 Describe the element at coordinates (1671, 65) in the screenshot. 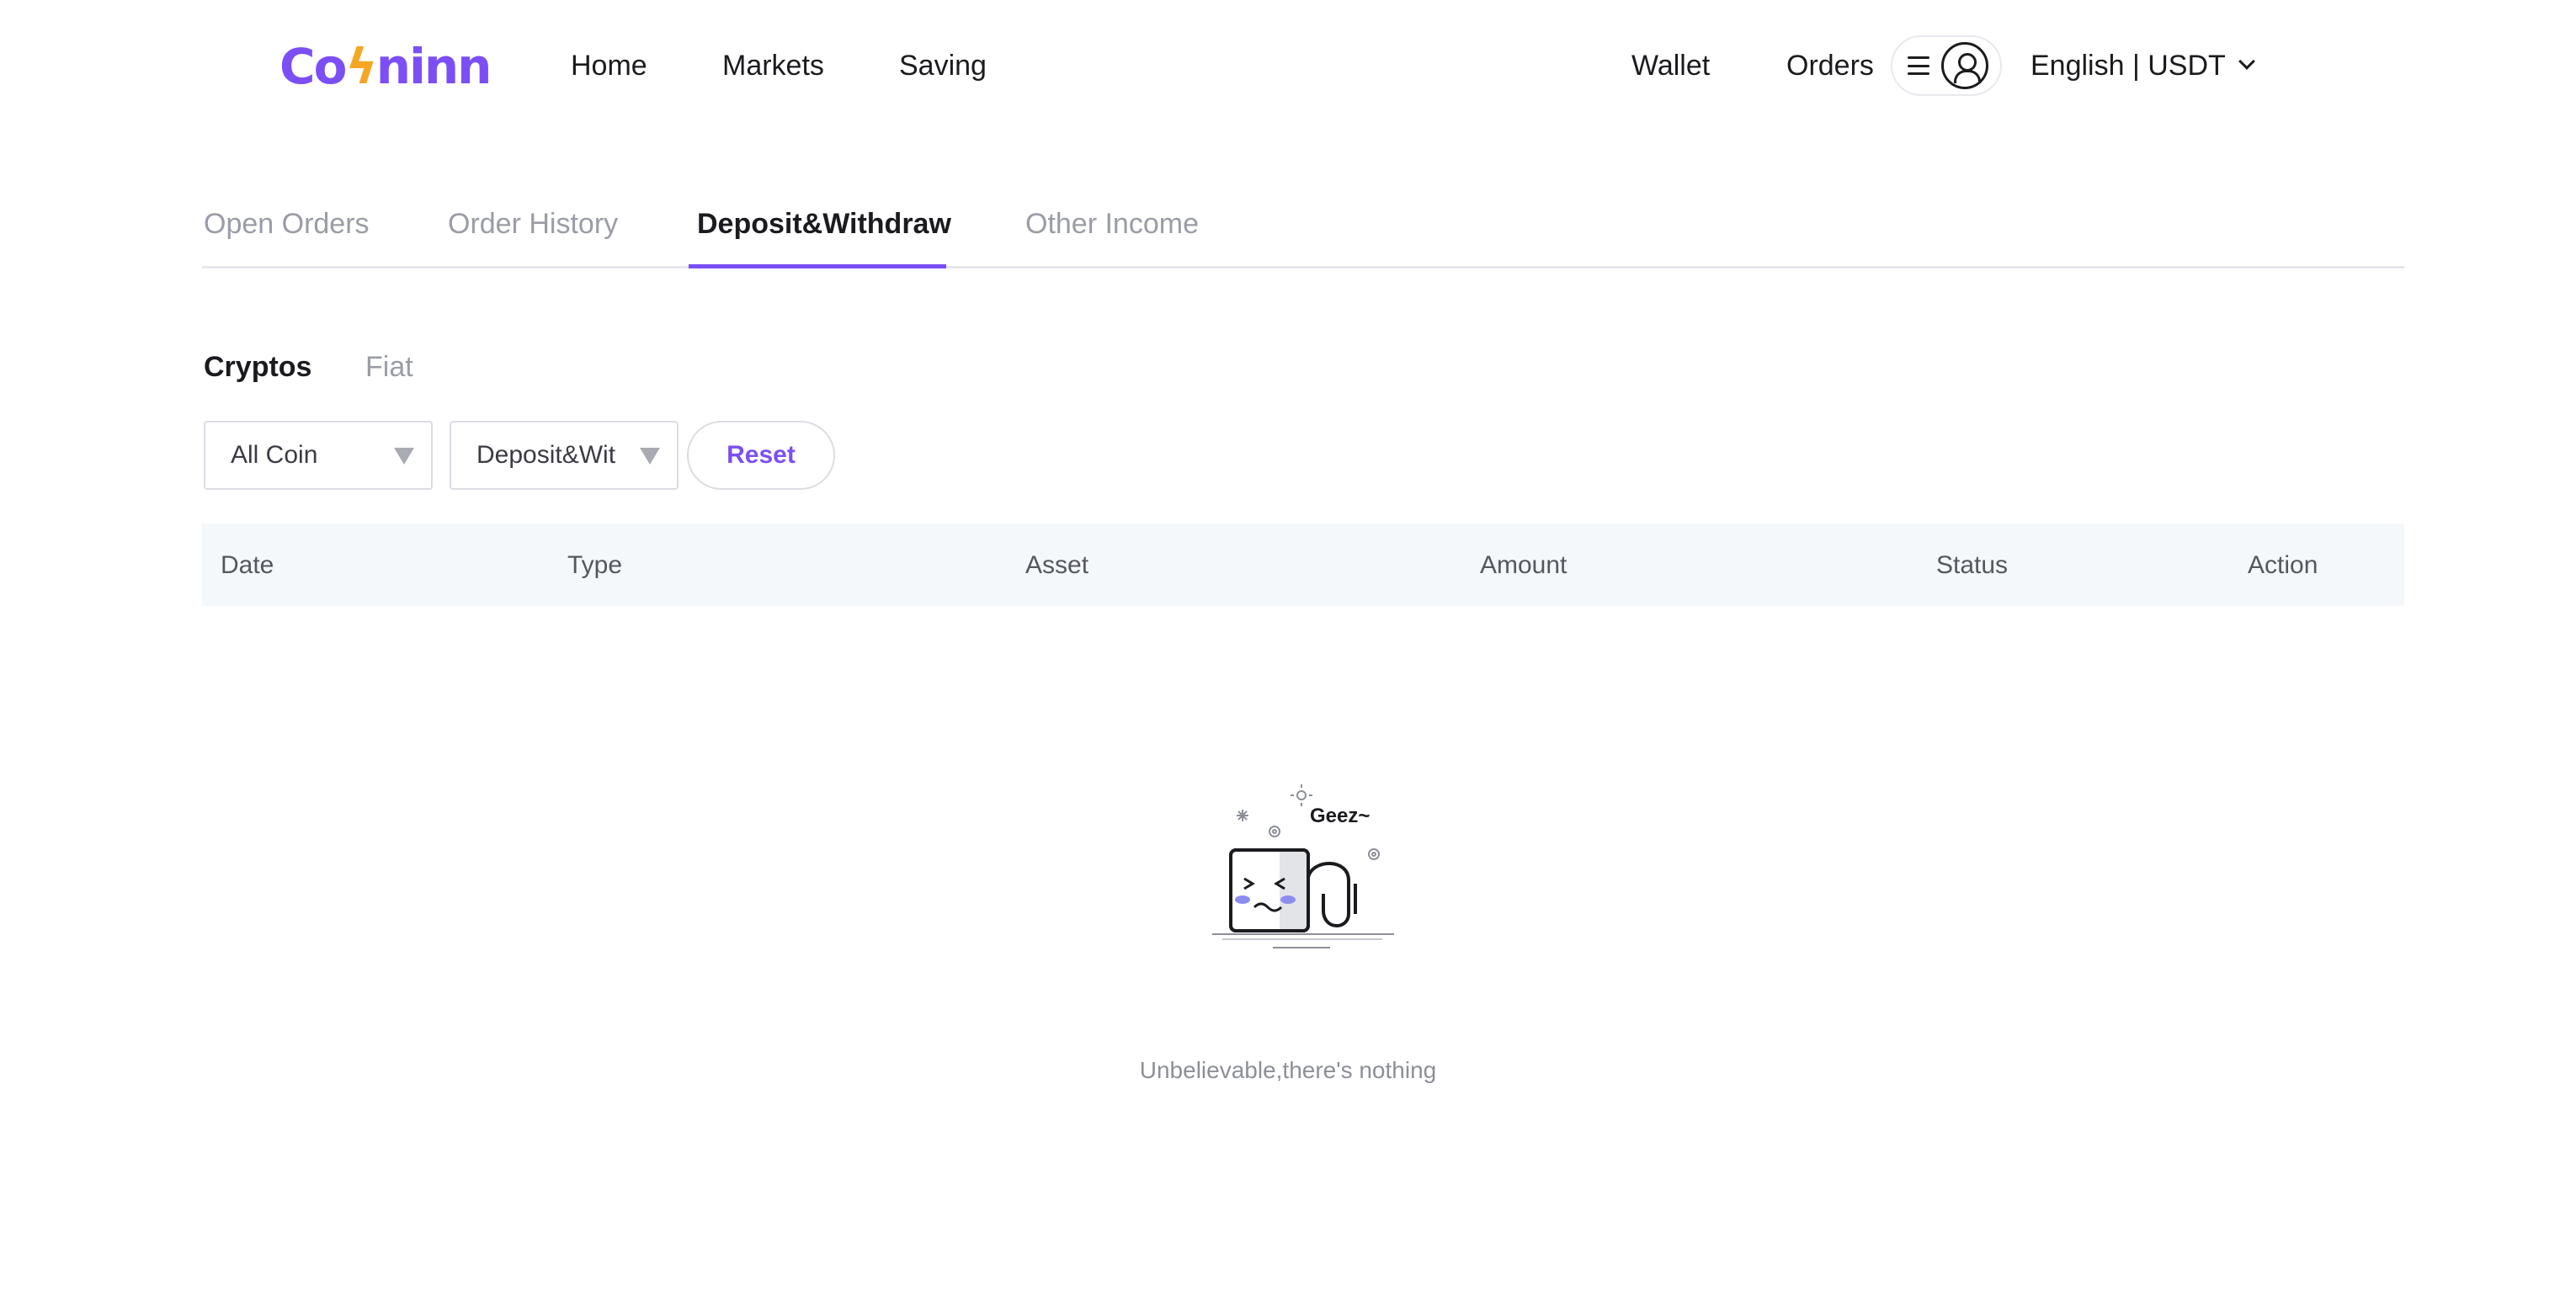

I see `nav-wallet: Wallet` at that location.